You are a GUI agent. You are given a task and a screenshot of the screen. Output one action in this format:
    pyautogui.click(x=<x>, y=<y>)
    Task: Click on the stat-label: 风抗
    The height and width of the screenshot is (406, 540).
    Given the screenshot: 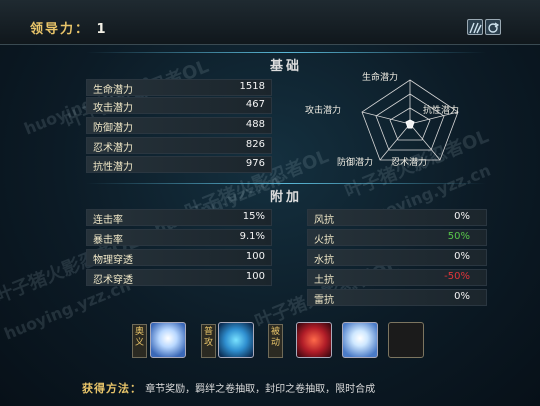 What is the action you would take?
    pyautogui.click(x=324, y=220)
    